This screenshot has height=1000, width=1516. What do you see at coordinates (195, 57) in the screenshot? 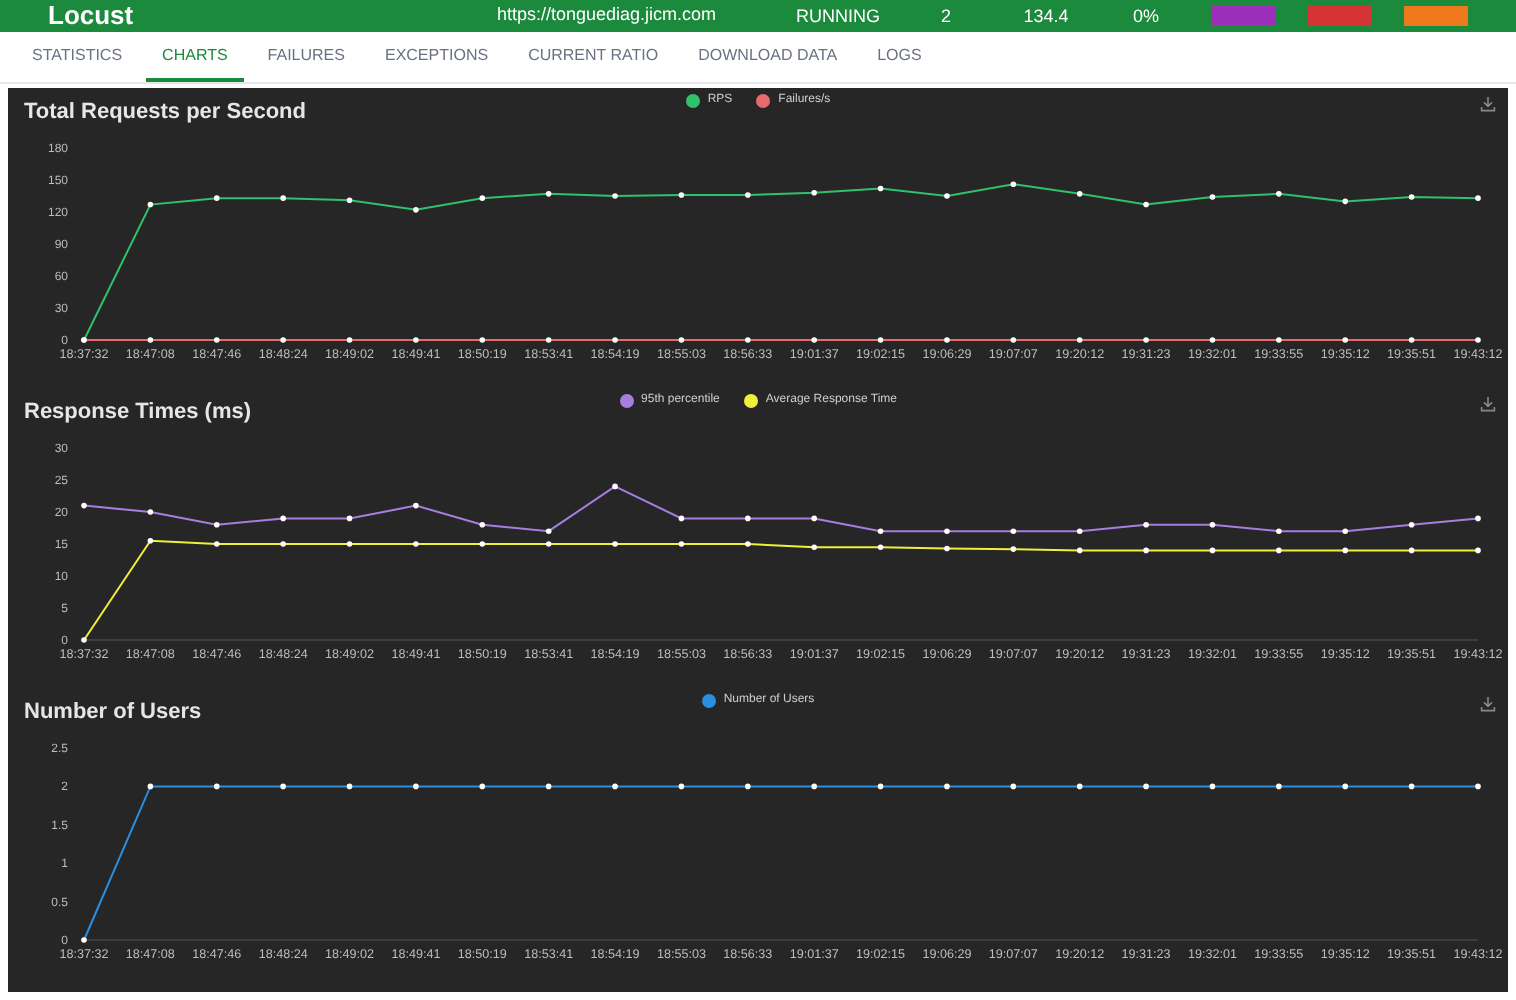
I see `tab: CHARTS` at bounding box center [195, 57].